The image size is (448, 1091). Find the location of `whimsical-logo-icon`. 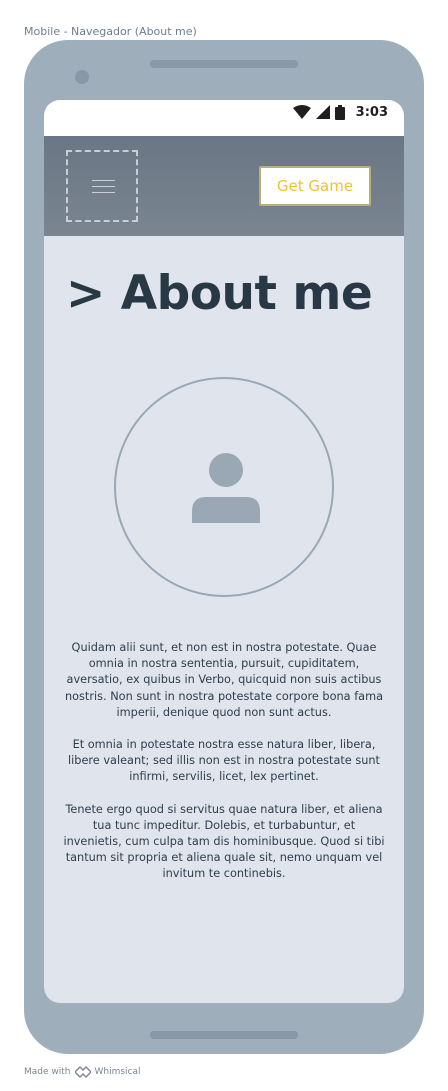

whimsical-logo-icon is located at coordinates (82, 1072).